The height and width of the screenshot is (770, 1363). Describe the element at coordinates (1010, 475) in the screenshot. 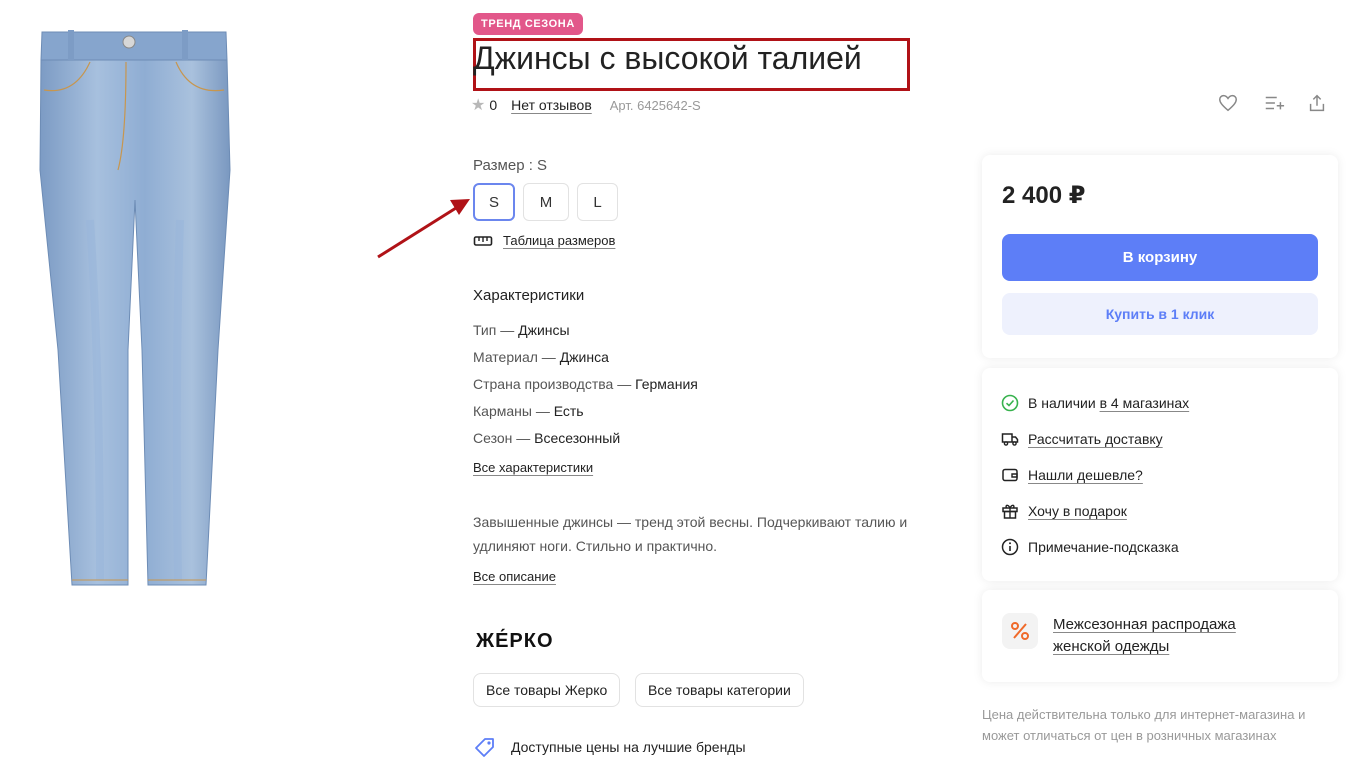

I see `wallet-icon` at that location.